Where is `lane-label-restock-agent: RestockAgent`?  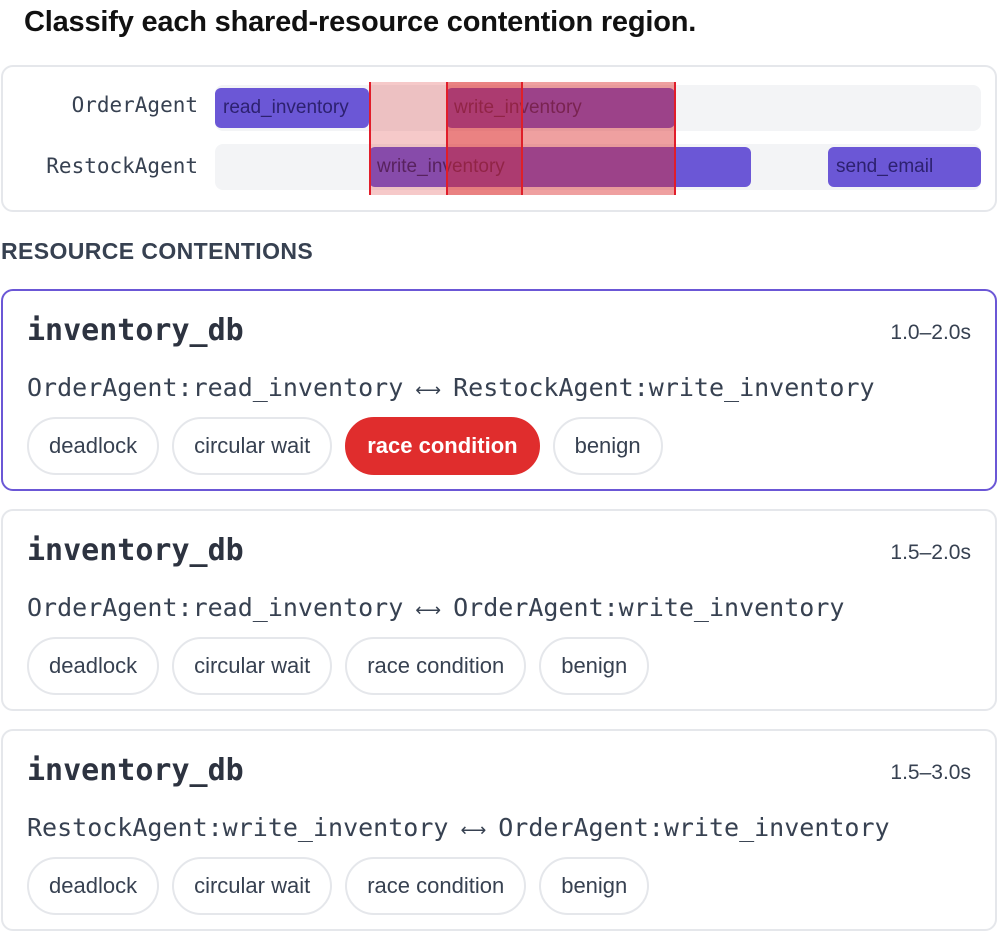
lane-label-restock-agent: RestockAgent is located at coordinates (122, 166).